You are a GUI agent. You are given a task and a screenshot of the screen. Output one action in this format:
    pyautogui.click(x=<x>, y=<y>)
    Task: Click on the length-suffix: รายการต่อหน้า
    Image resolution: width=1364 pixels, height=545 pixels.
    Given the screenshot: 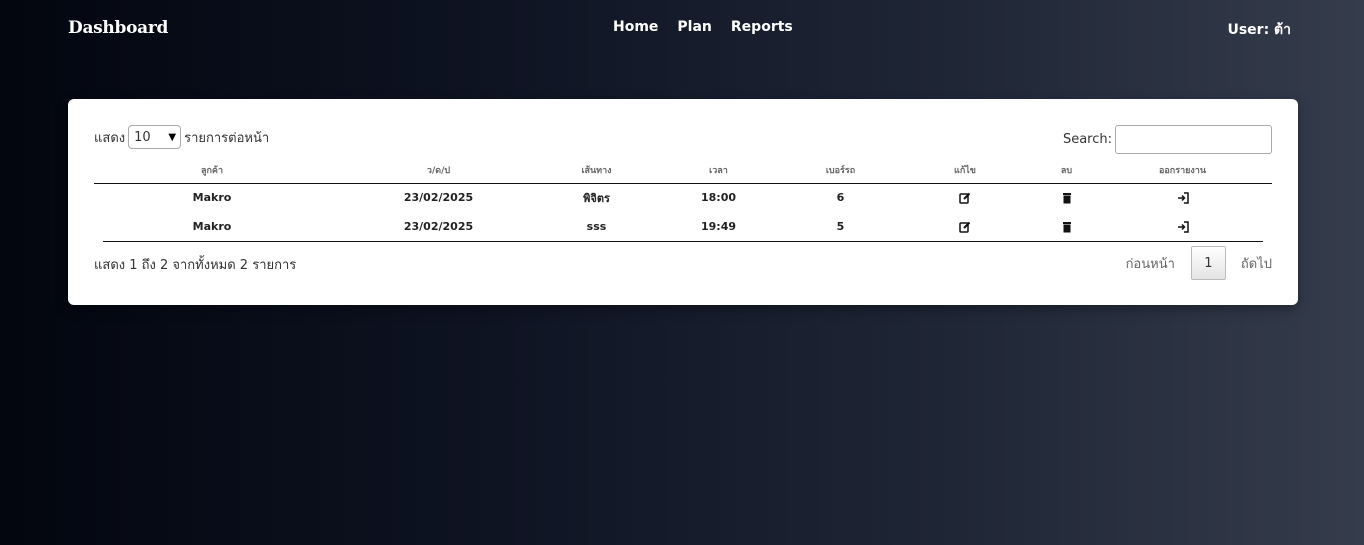 What is the action you would take?
    pyautogui.click(x=227, y=138)
    